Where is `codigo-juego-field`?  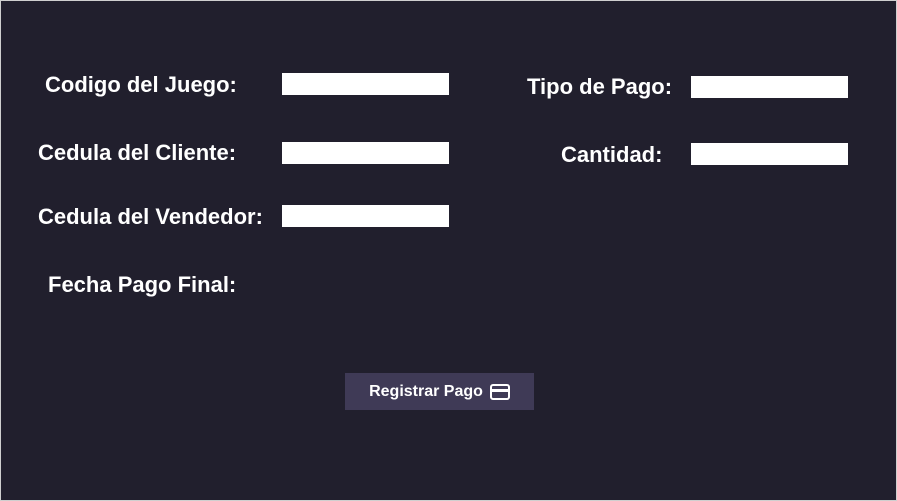
codigo-juego-field is located at coordinates (365, 84).